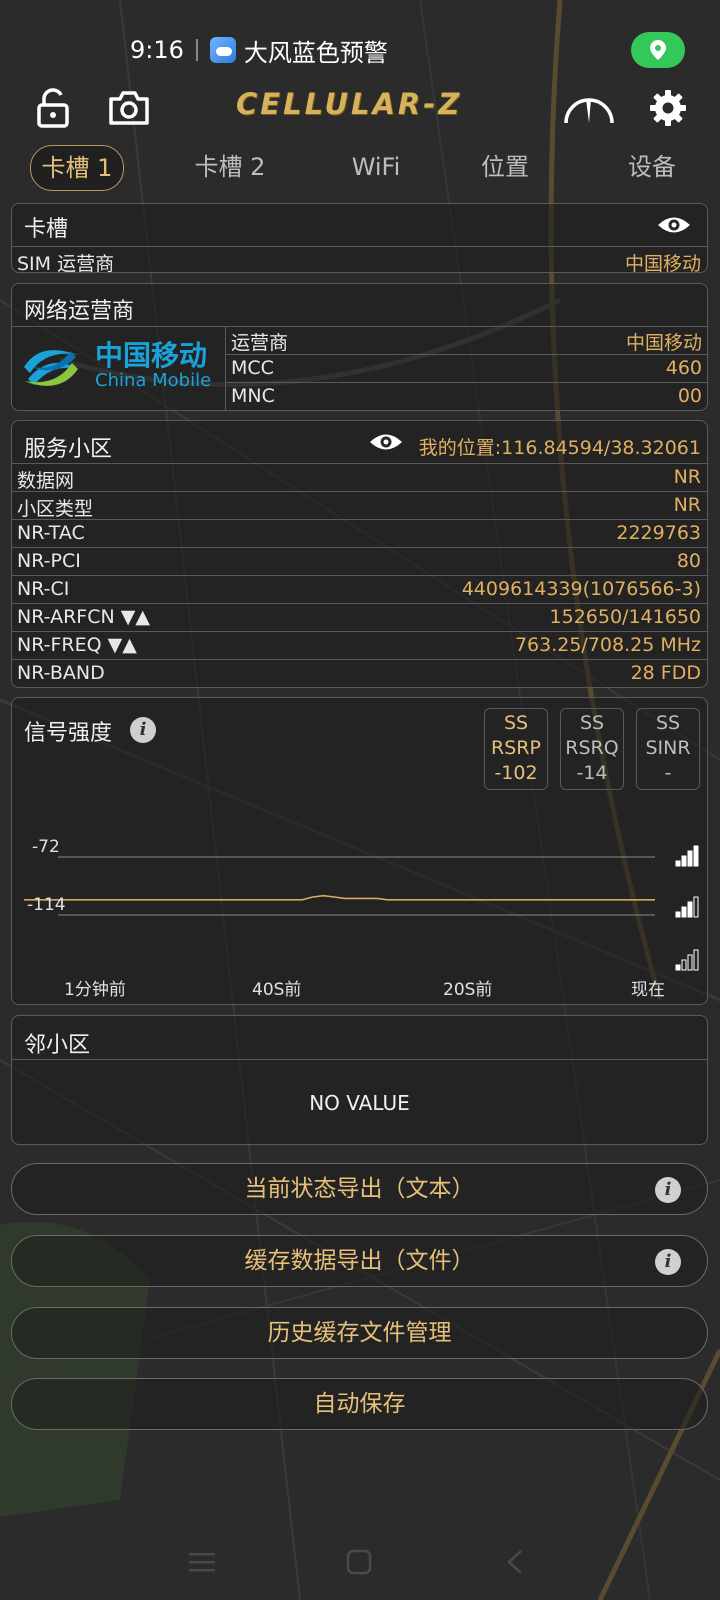 This screenshot has width=720, height=1600. What do you see at coordinates (151, 355) in the screenshot?
I see `logo-text-cn: 中国移动` at bounding box center [151, 355].